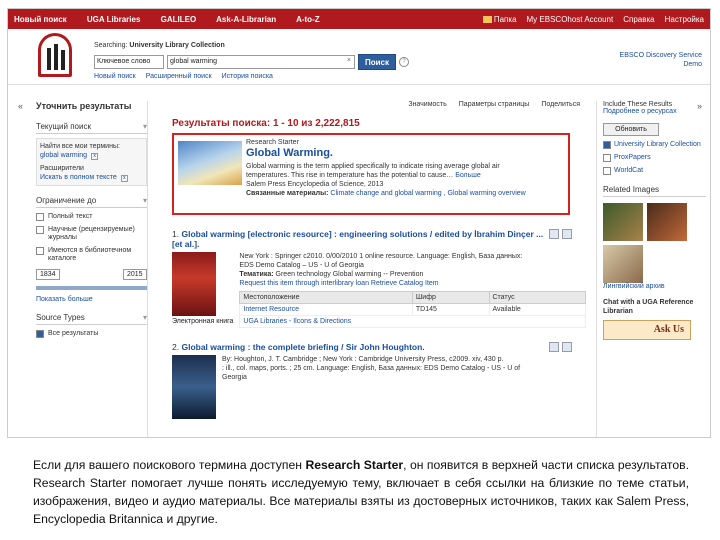  Describe the element at coordinates (91, 177) in the screenshot. I see `expander-link: Искать в полном тексте x` at that location.